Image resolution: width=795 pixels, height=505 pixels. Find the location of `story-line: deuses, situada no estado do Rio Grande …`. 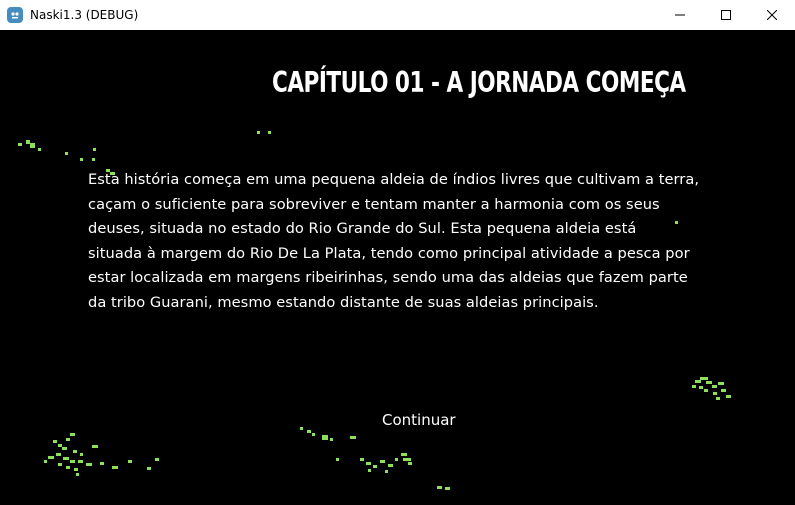

story-line: deuses, situada no estado do Rio Grande … is located at coordinates (362, 228).